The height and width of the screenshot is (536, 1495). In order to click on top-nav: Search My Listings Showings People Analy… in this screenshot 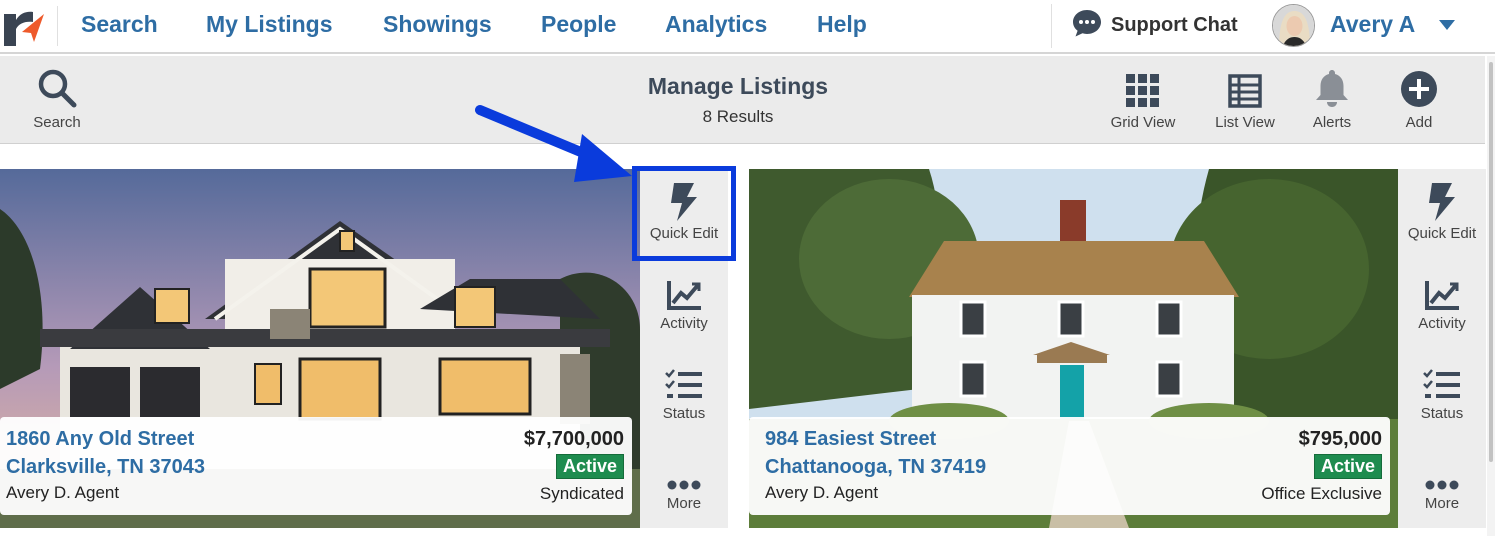, I will do `click(747, 27)`.